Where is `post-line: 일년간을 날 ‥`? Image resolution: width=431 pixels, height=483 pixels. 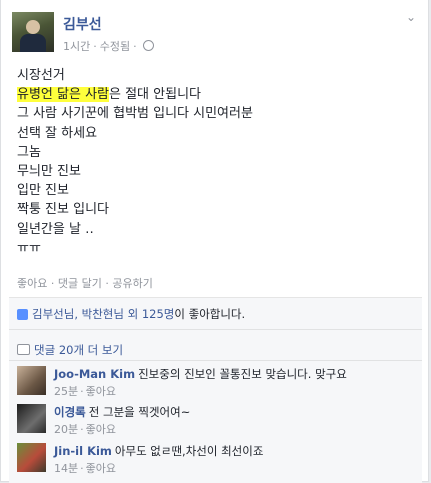
post-line: 일년간을 날 ‥ is located at coordinates (55, 229).